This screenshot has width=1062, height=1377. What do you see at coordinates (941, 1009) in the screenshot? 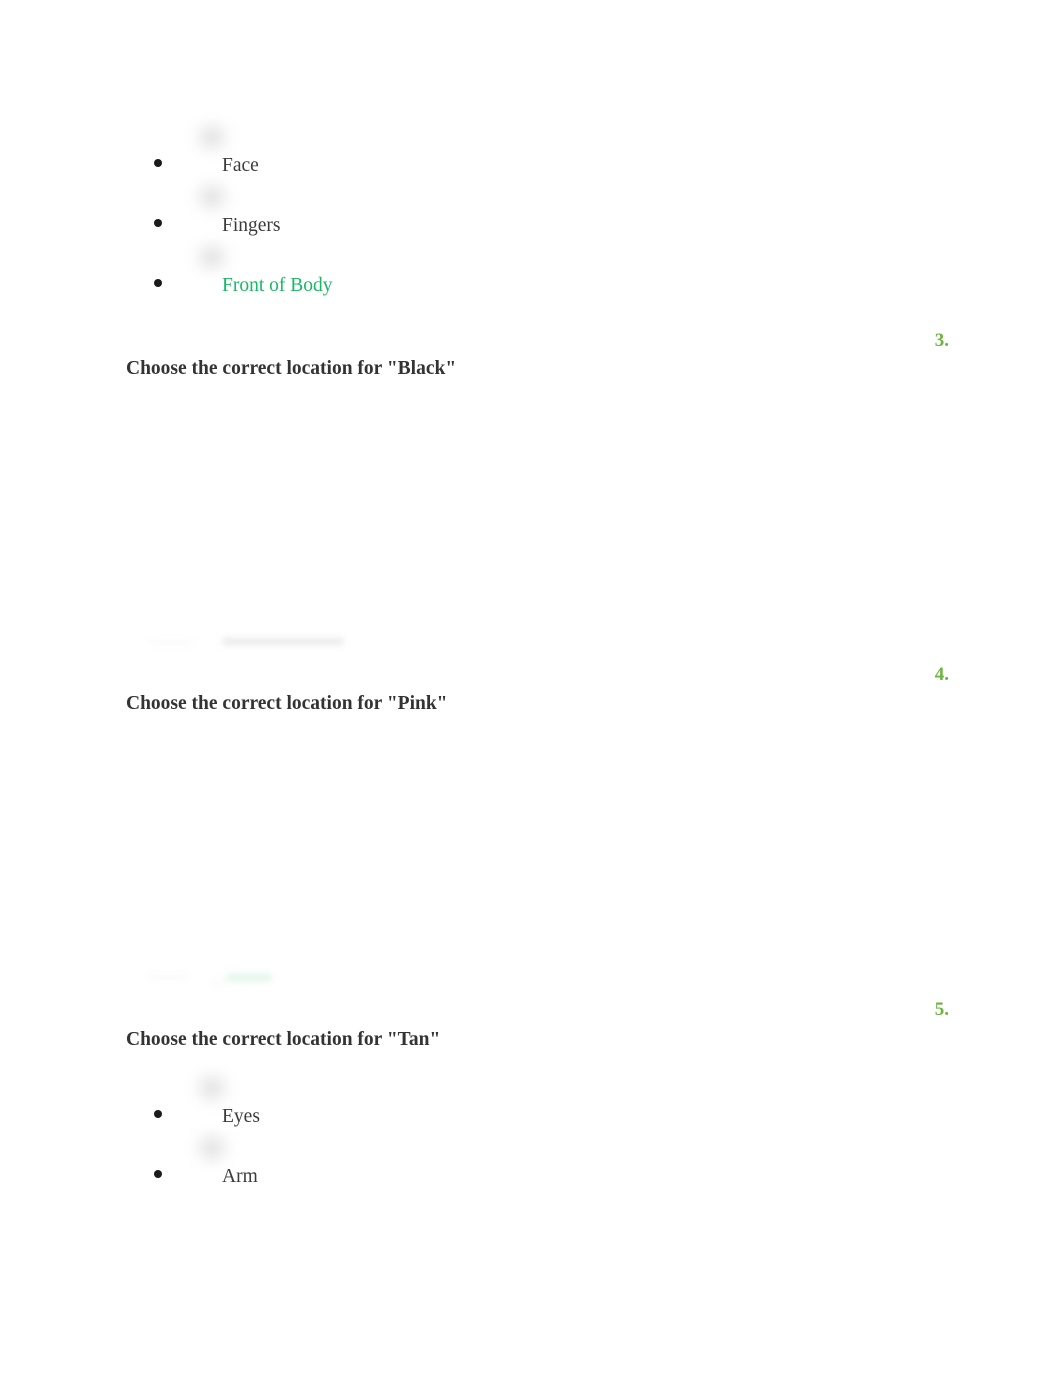
I see `question-number: 5.` at bounding box center [941, 1009].